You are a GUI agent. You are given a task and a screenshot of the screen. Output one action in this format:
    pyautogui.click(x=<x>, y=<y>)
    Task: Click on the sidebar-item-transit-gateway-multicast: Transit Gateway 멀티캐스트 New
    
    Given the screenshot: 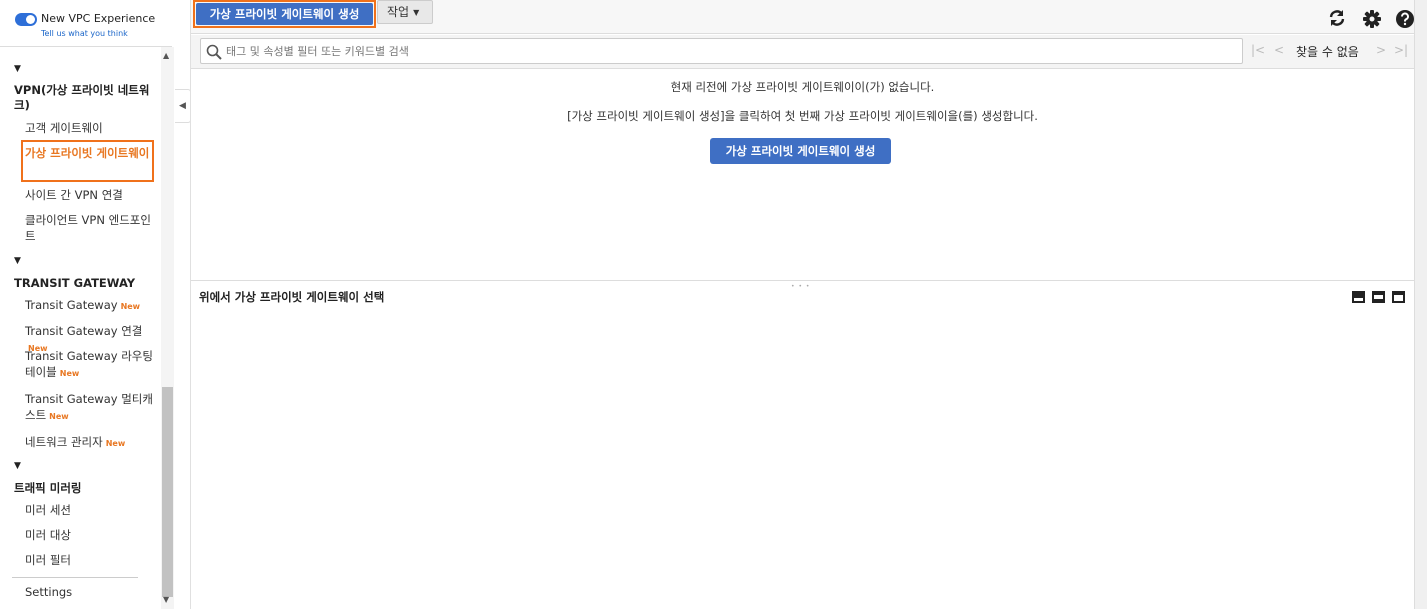 What is the action you would take?
    pyautogui.click(x=92, y=408)
    